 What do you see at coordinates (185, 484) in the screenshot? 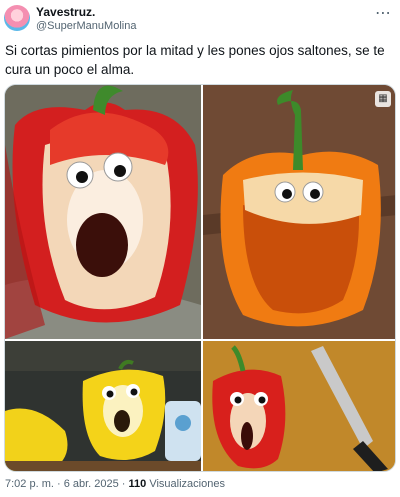
I see `views-label: Visualizaciones` at bounding box center [185, 484].